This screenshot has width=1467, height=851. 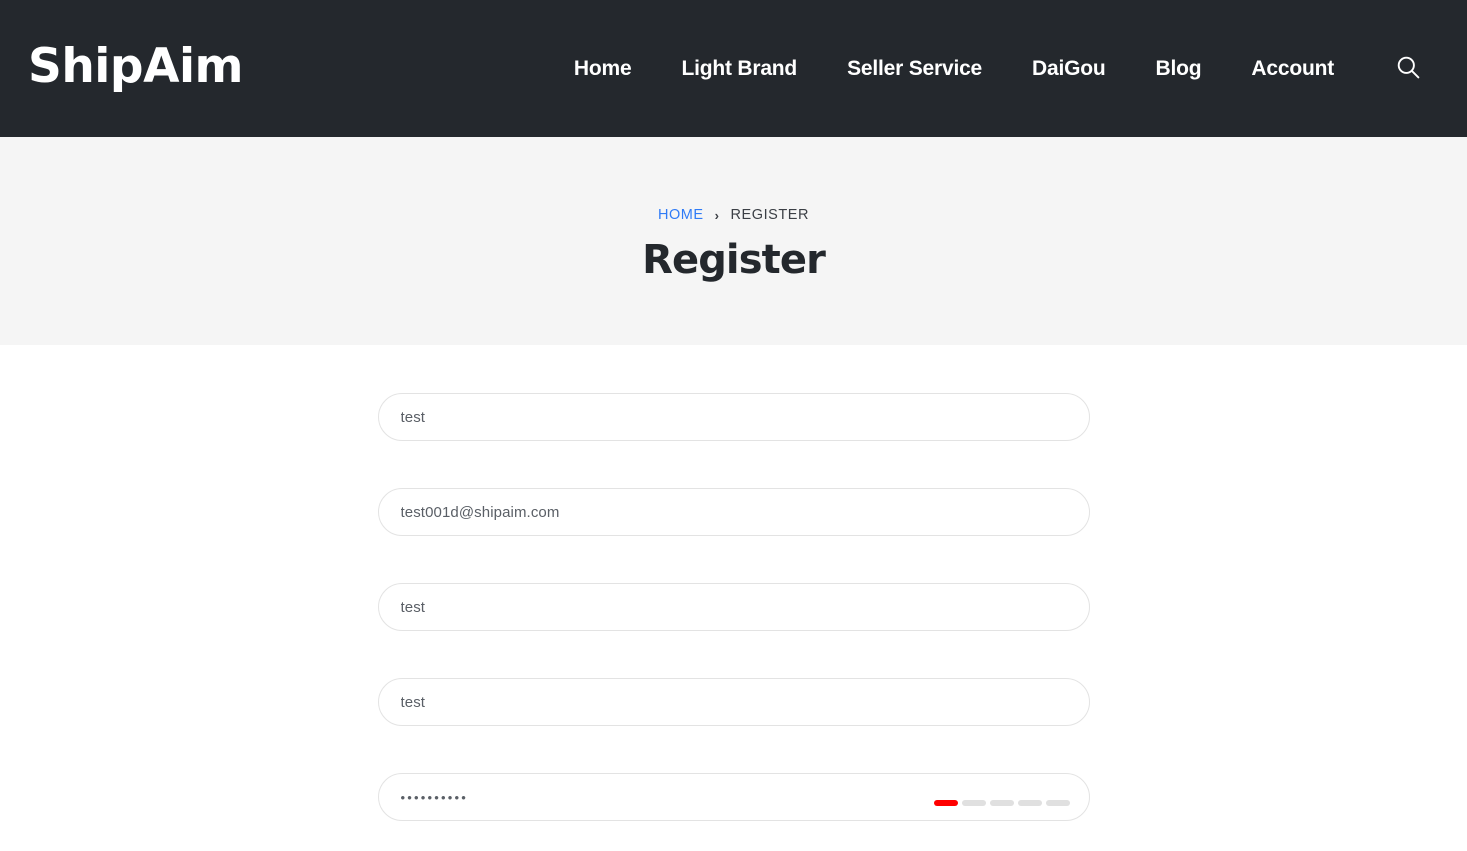 I want to click on last-name-field, so click(x=733, y=607).